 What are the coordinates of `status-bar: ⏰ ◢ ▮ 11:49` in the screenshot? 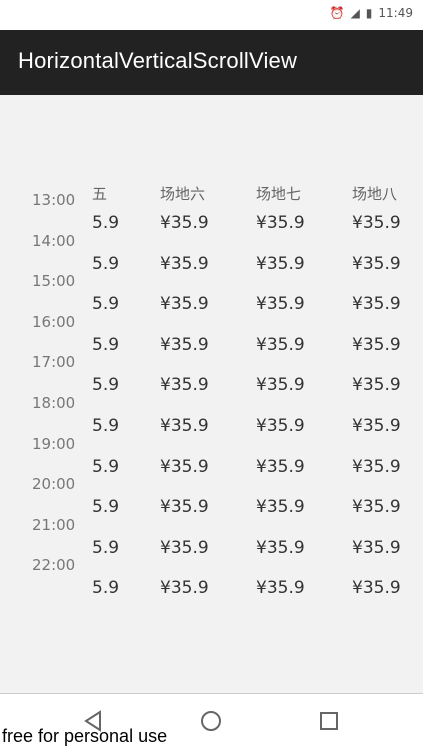 It's located at (211, 15).